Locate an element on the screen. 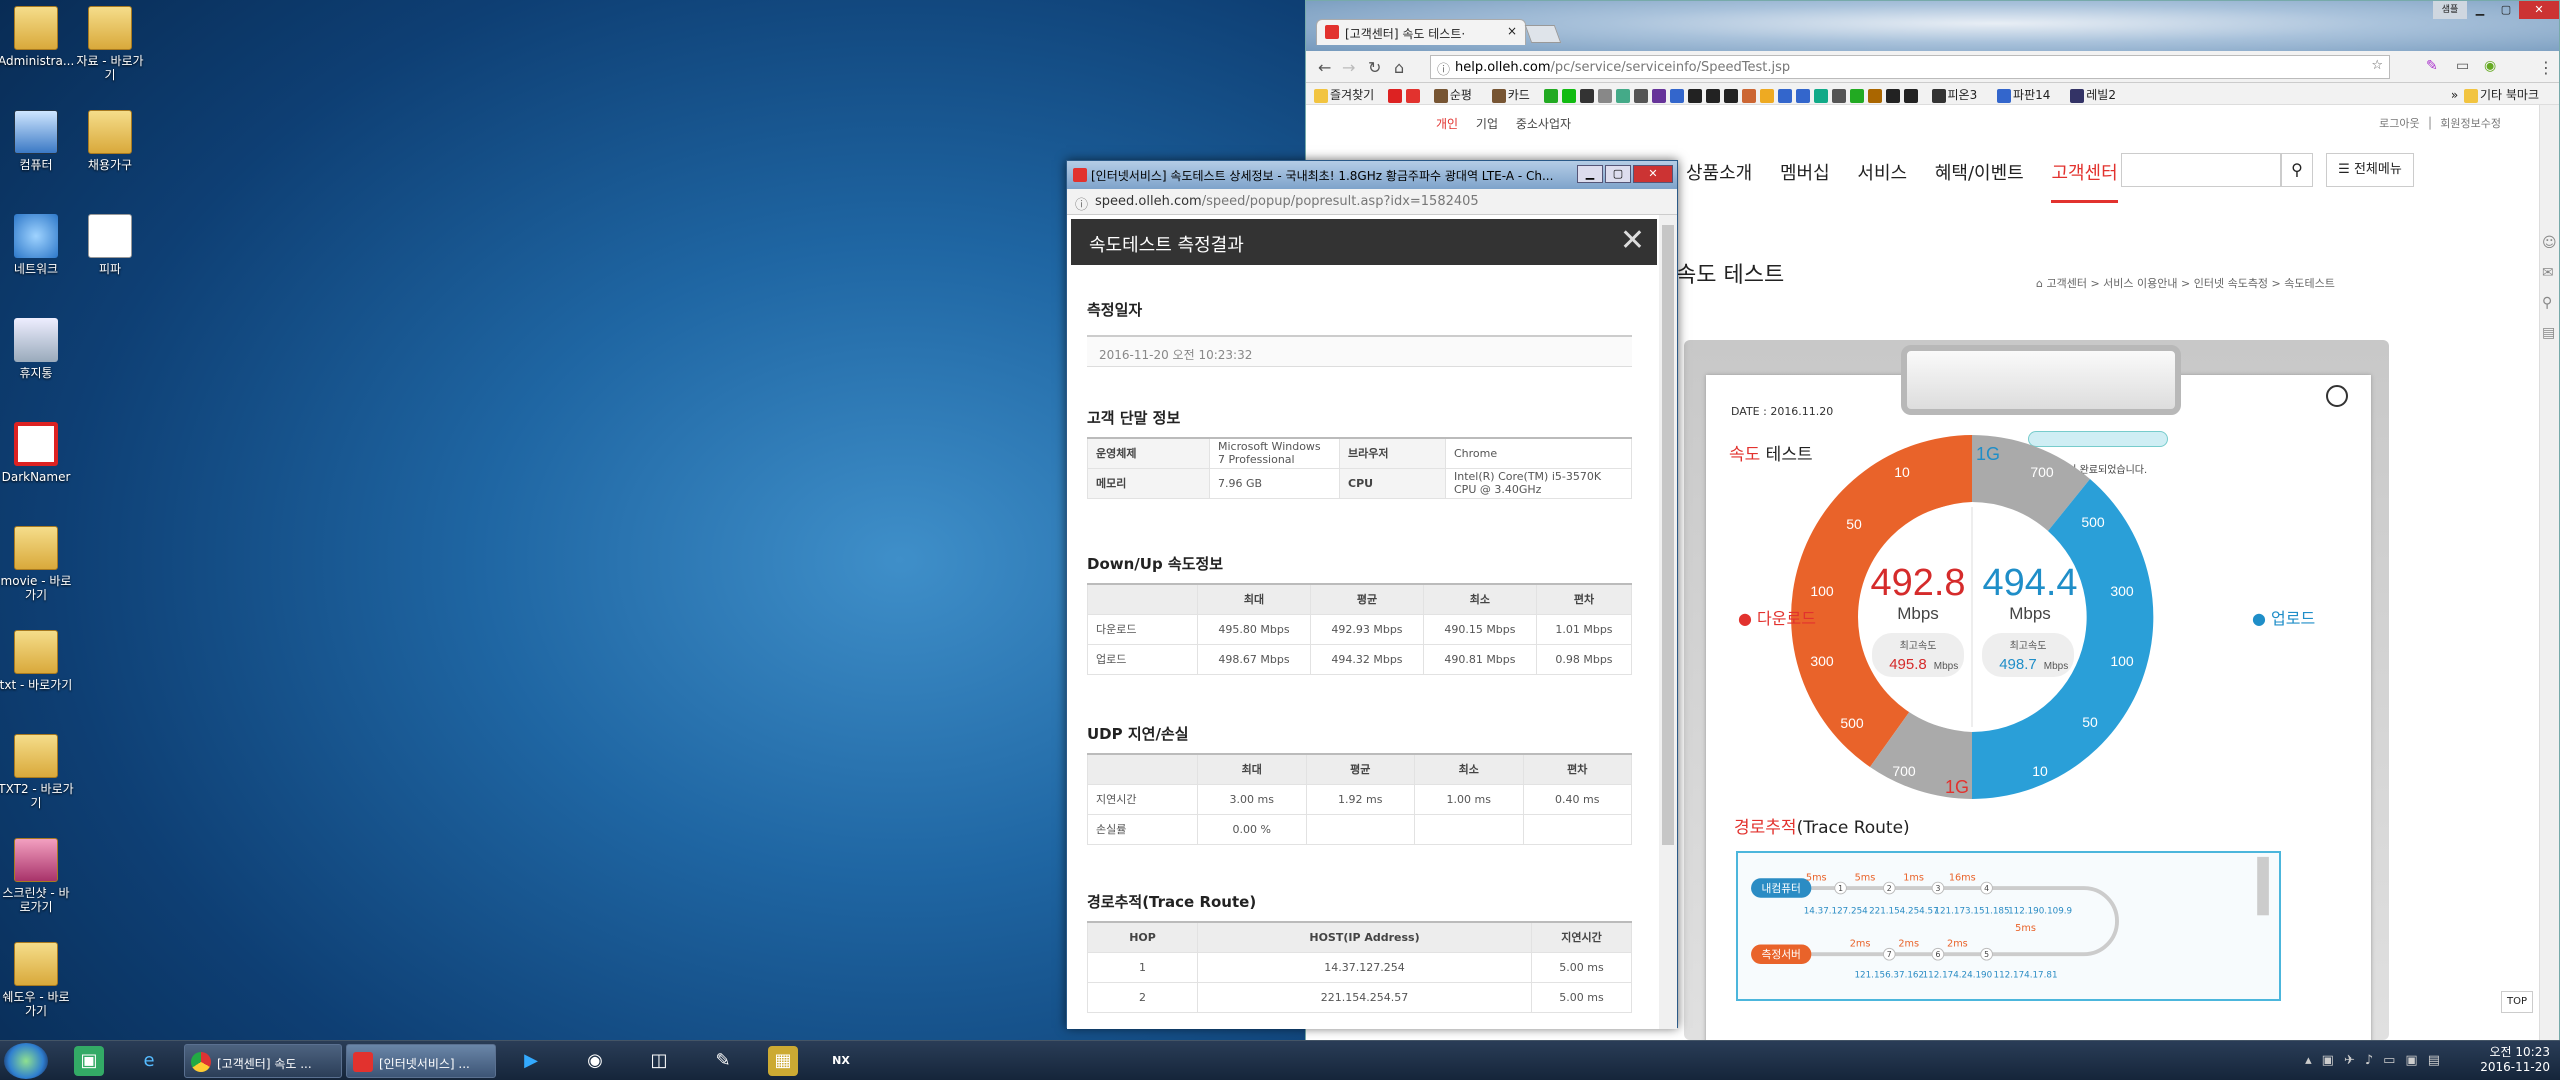 This screenshot has height=1080, width=2560. desktop-icon-txt: txt - 바로가기 is located at coordinates (37, 661).